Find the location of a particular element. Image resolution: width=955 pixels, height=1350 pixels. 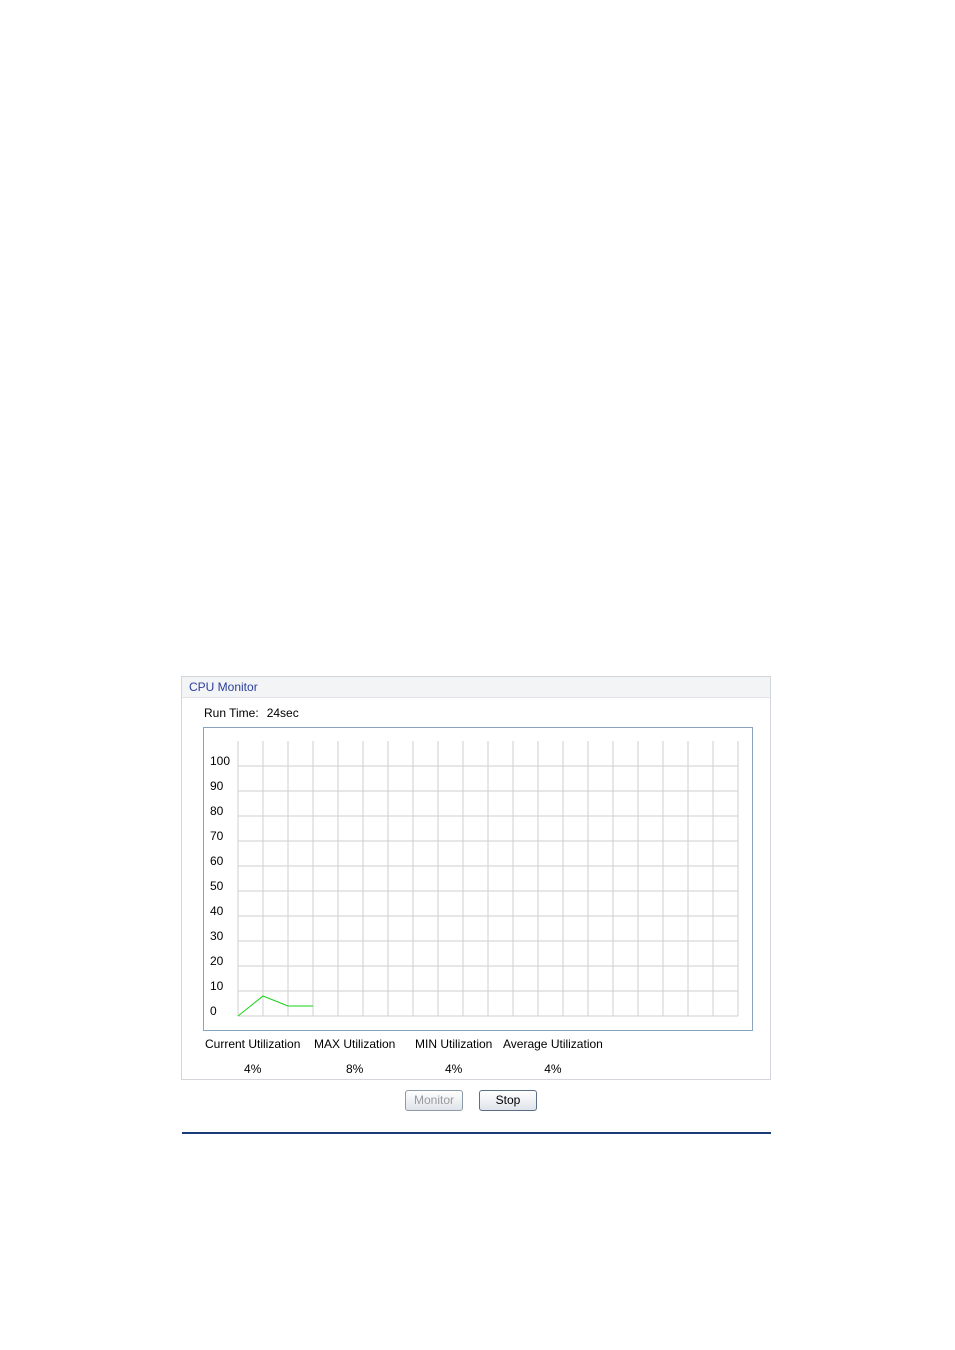

footer-divider is located at coordinates (476, 1133).